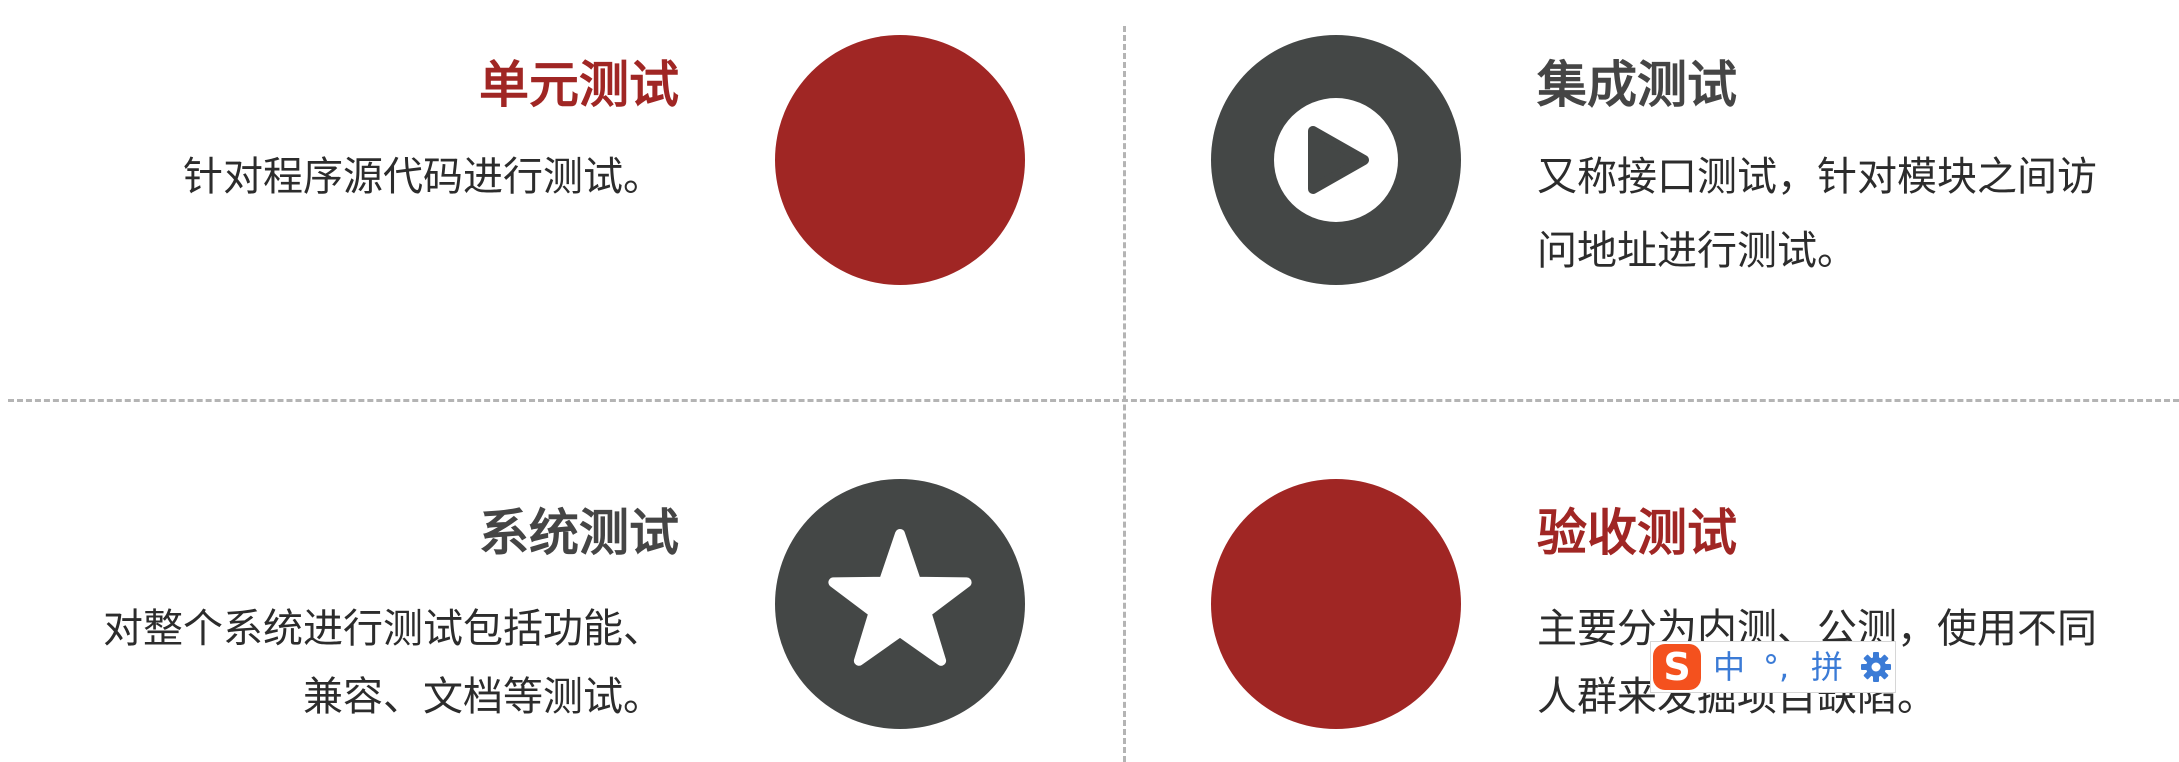 The height and width of the screenshot is (762, 2179). Describe the element at coordinates (1336, 604) in the screenshot. I see `acceptance-test-circle` at that location.